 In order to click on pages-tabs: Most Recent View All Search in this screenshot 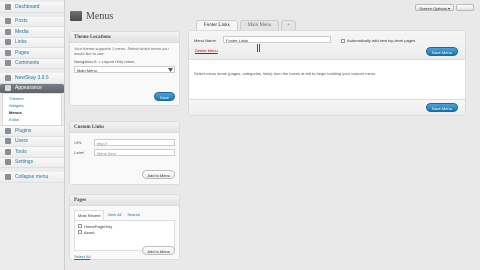, I will do `click(124, 215)`.